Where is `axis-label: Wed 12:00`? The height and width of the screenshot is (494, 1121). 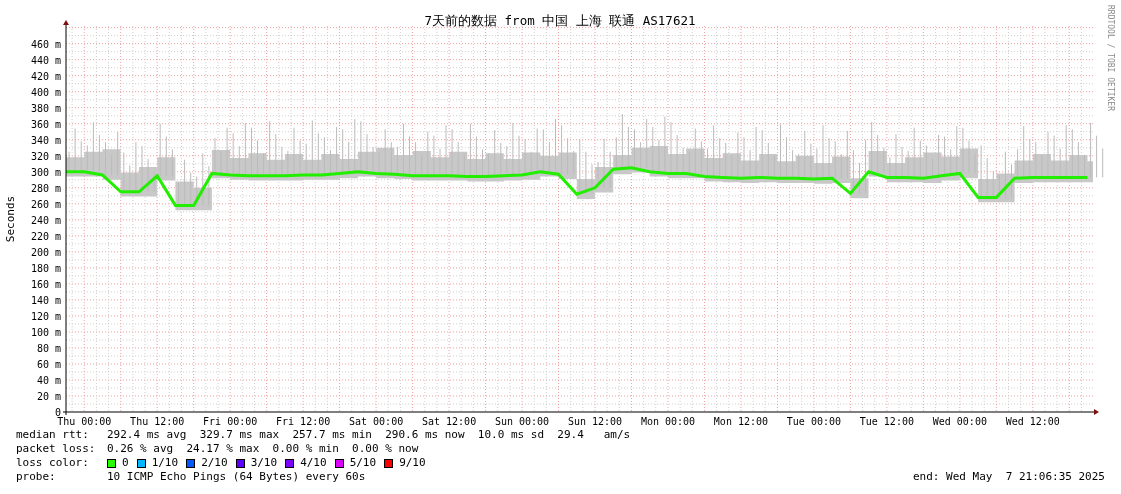 axis-label: Wed 12:00 is located at coordinates (1032, 421).